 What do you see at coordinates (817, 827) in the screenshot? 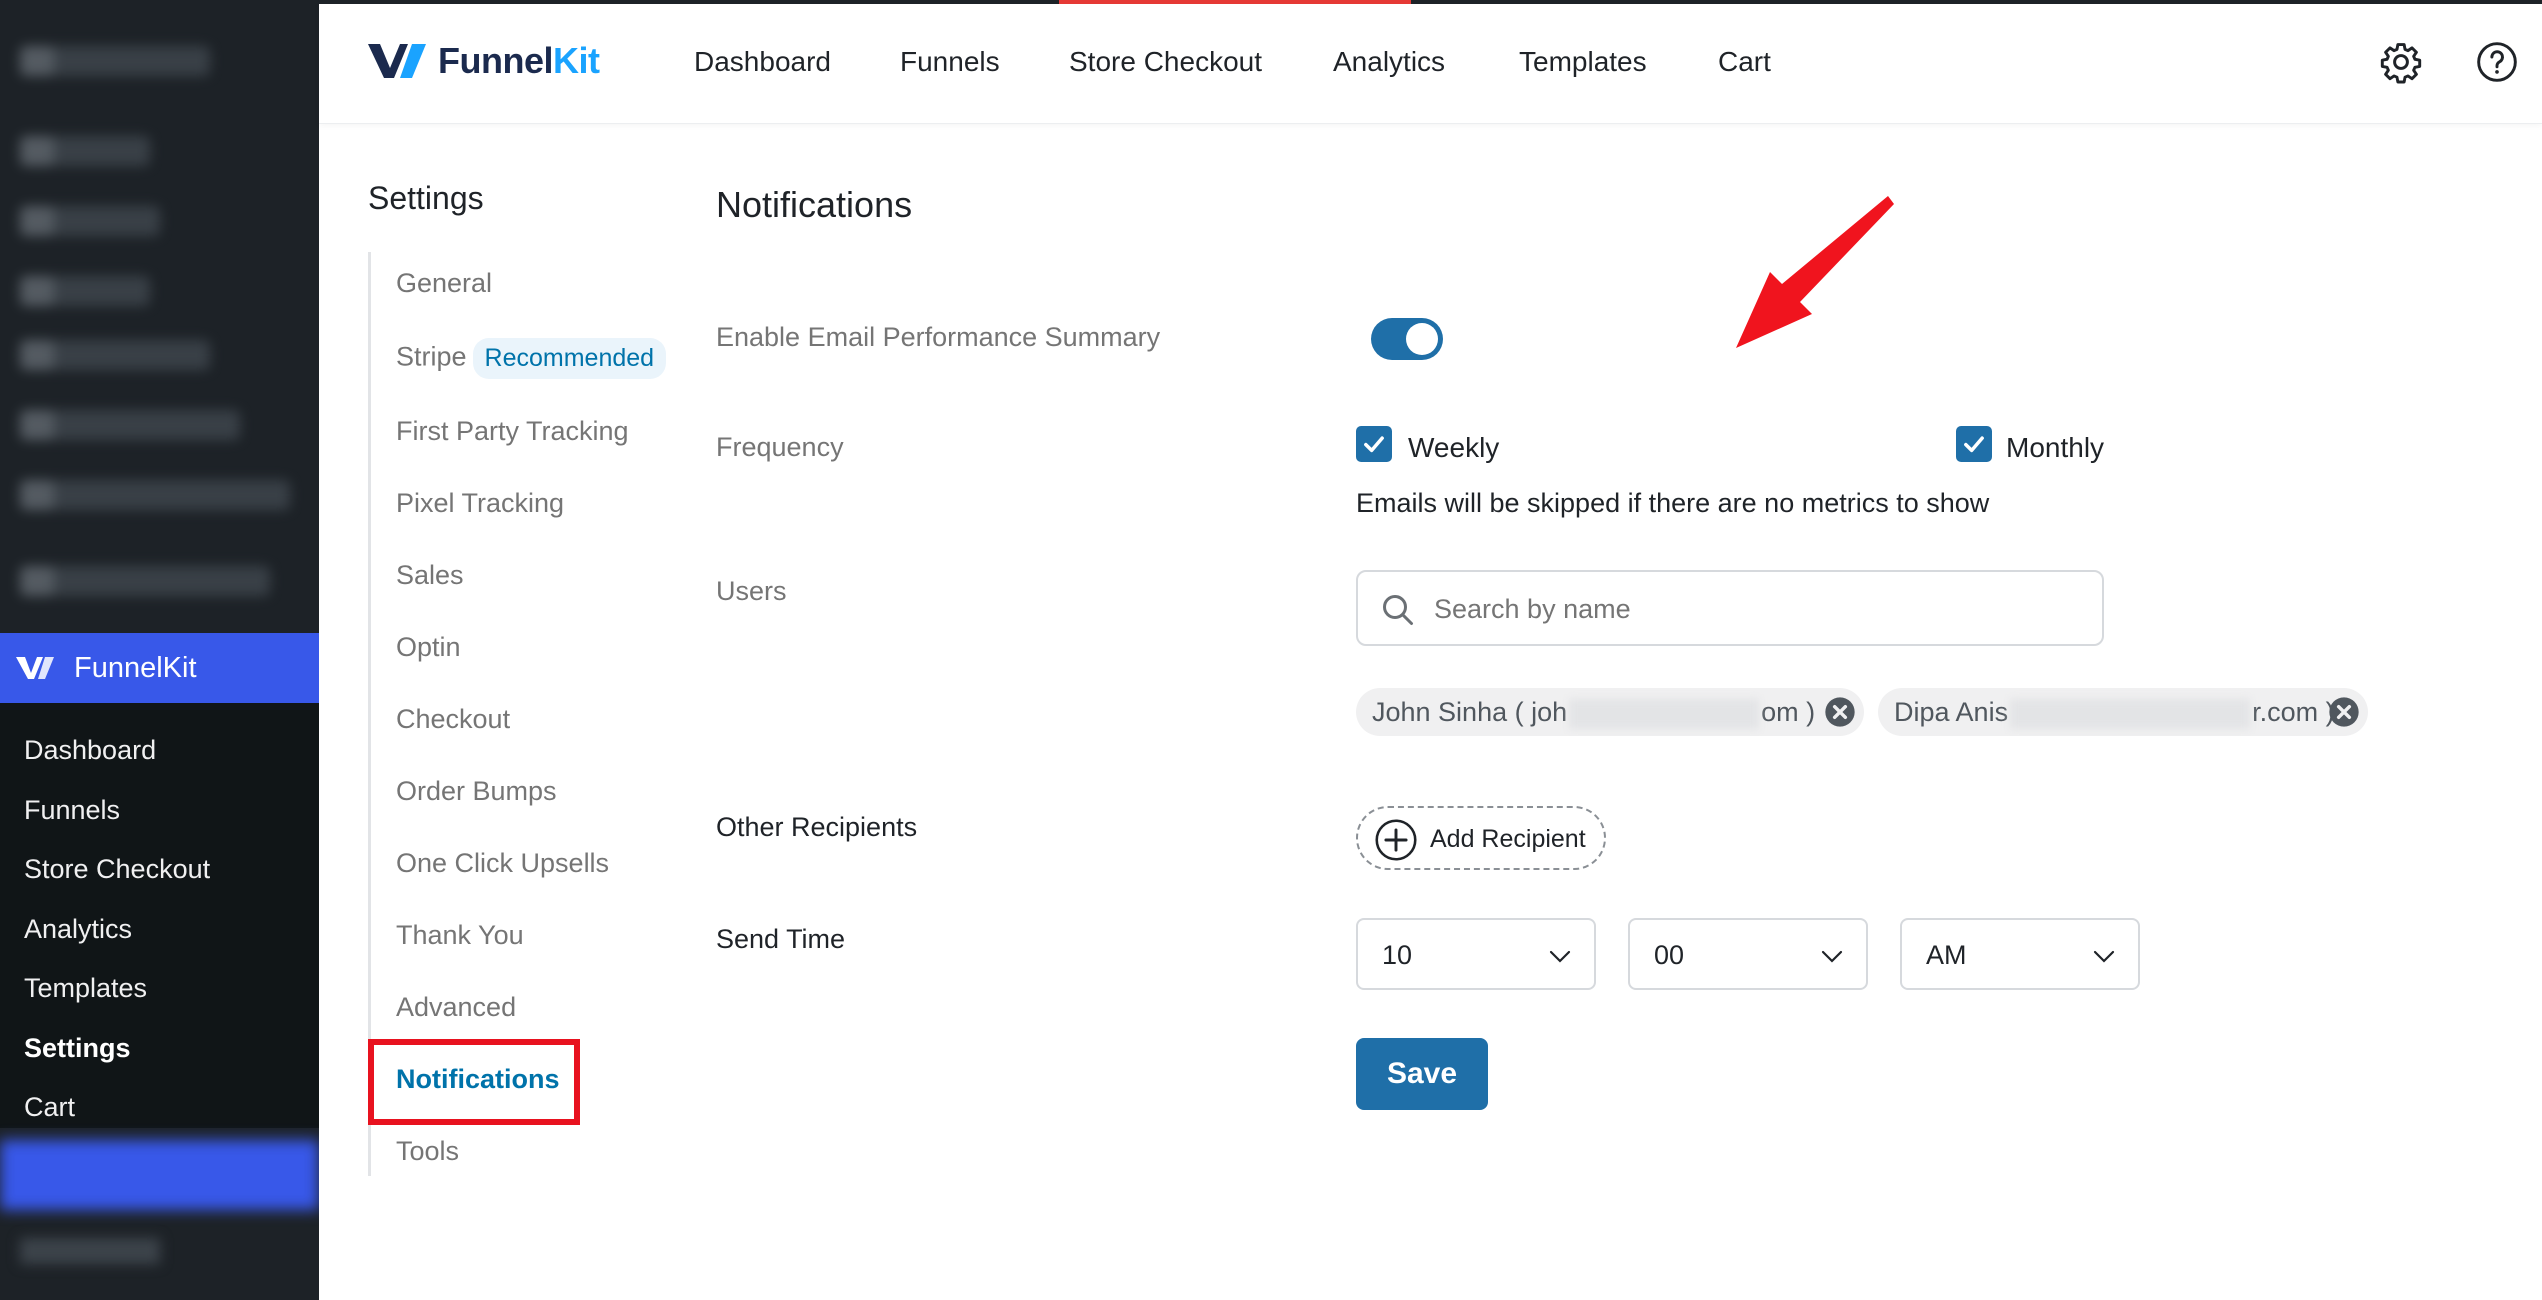
I see `other-recipients-label: Other Recipients` at bounding box center [817, 827].